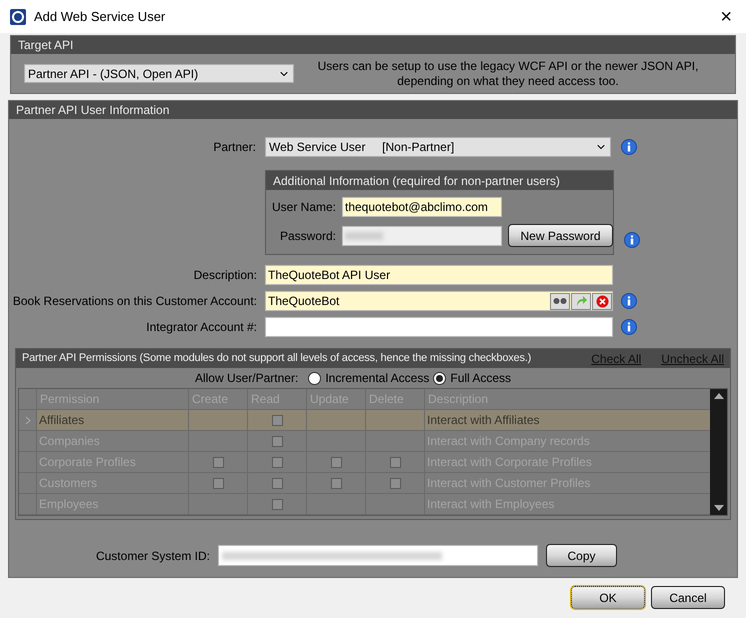  I want to click on system-id-field, so click(378, 555).